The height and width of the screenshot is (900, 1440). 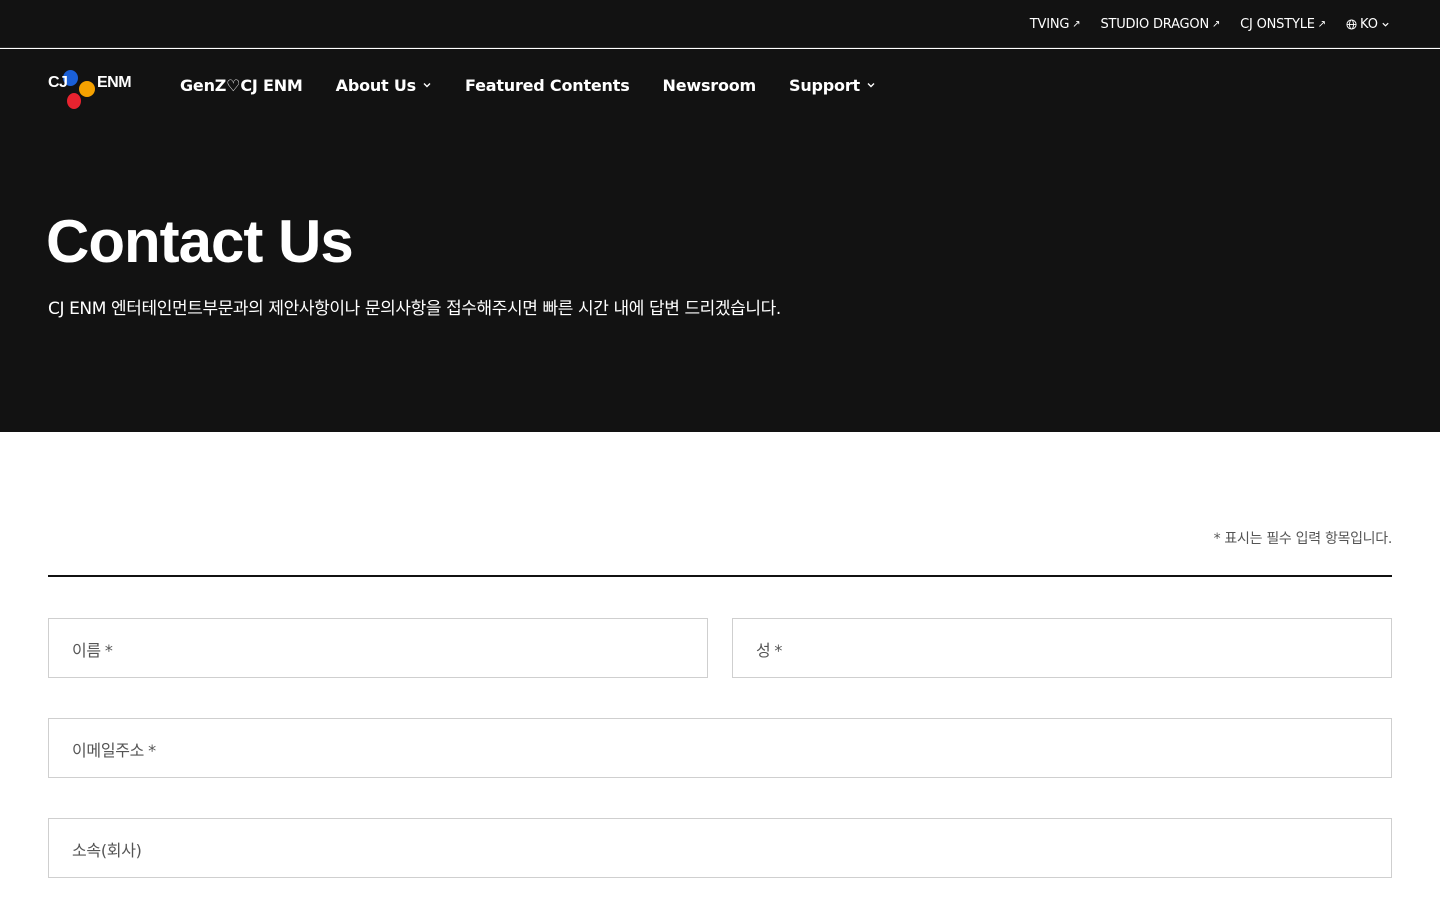 I want to click on logo-orange-dot, so click(x=87, y=89).